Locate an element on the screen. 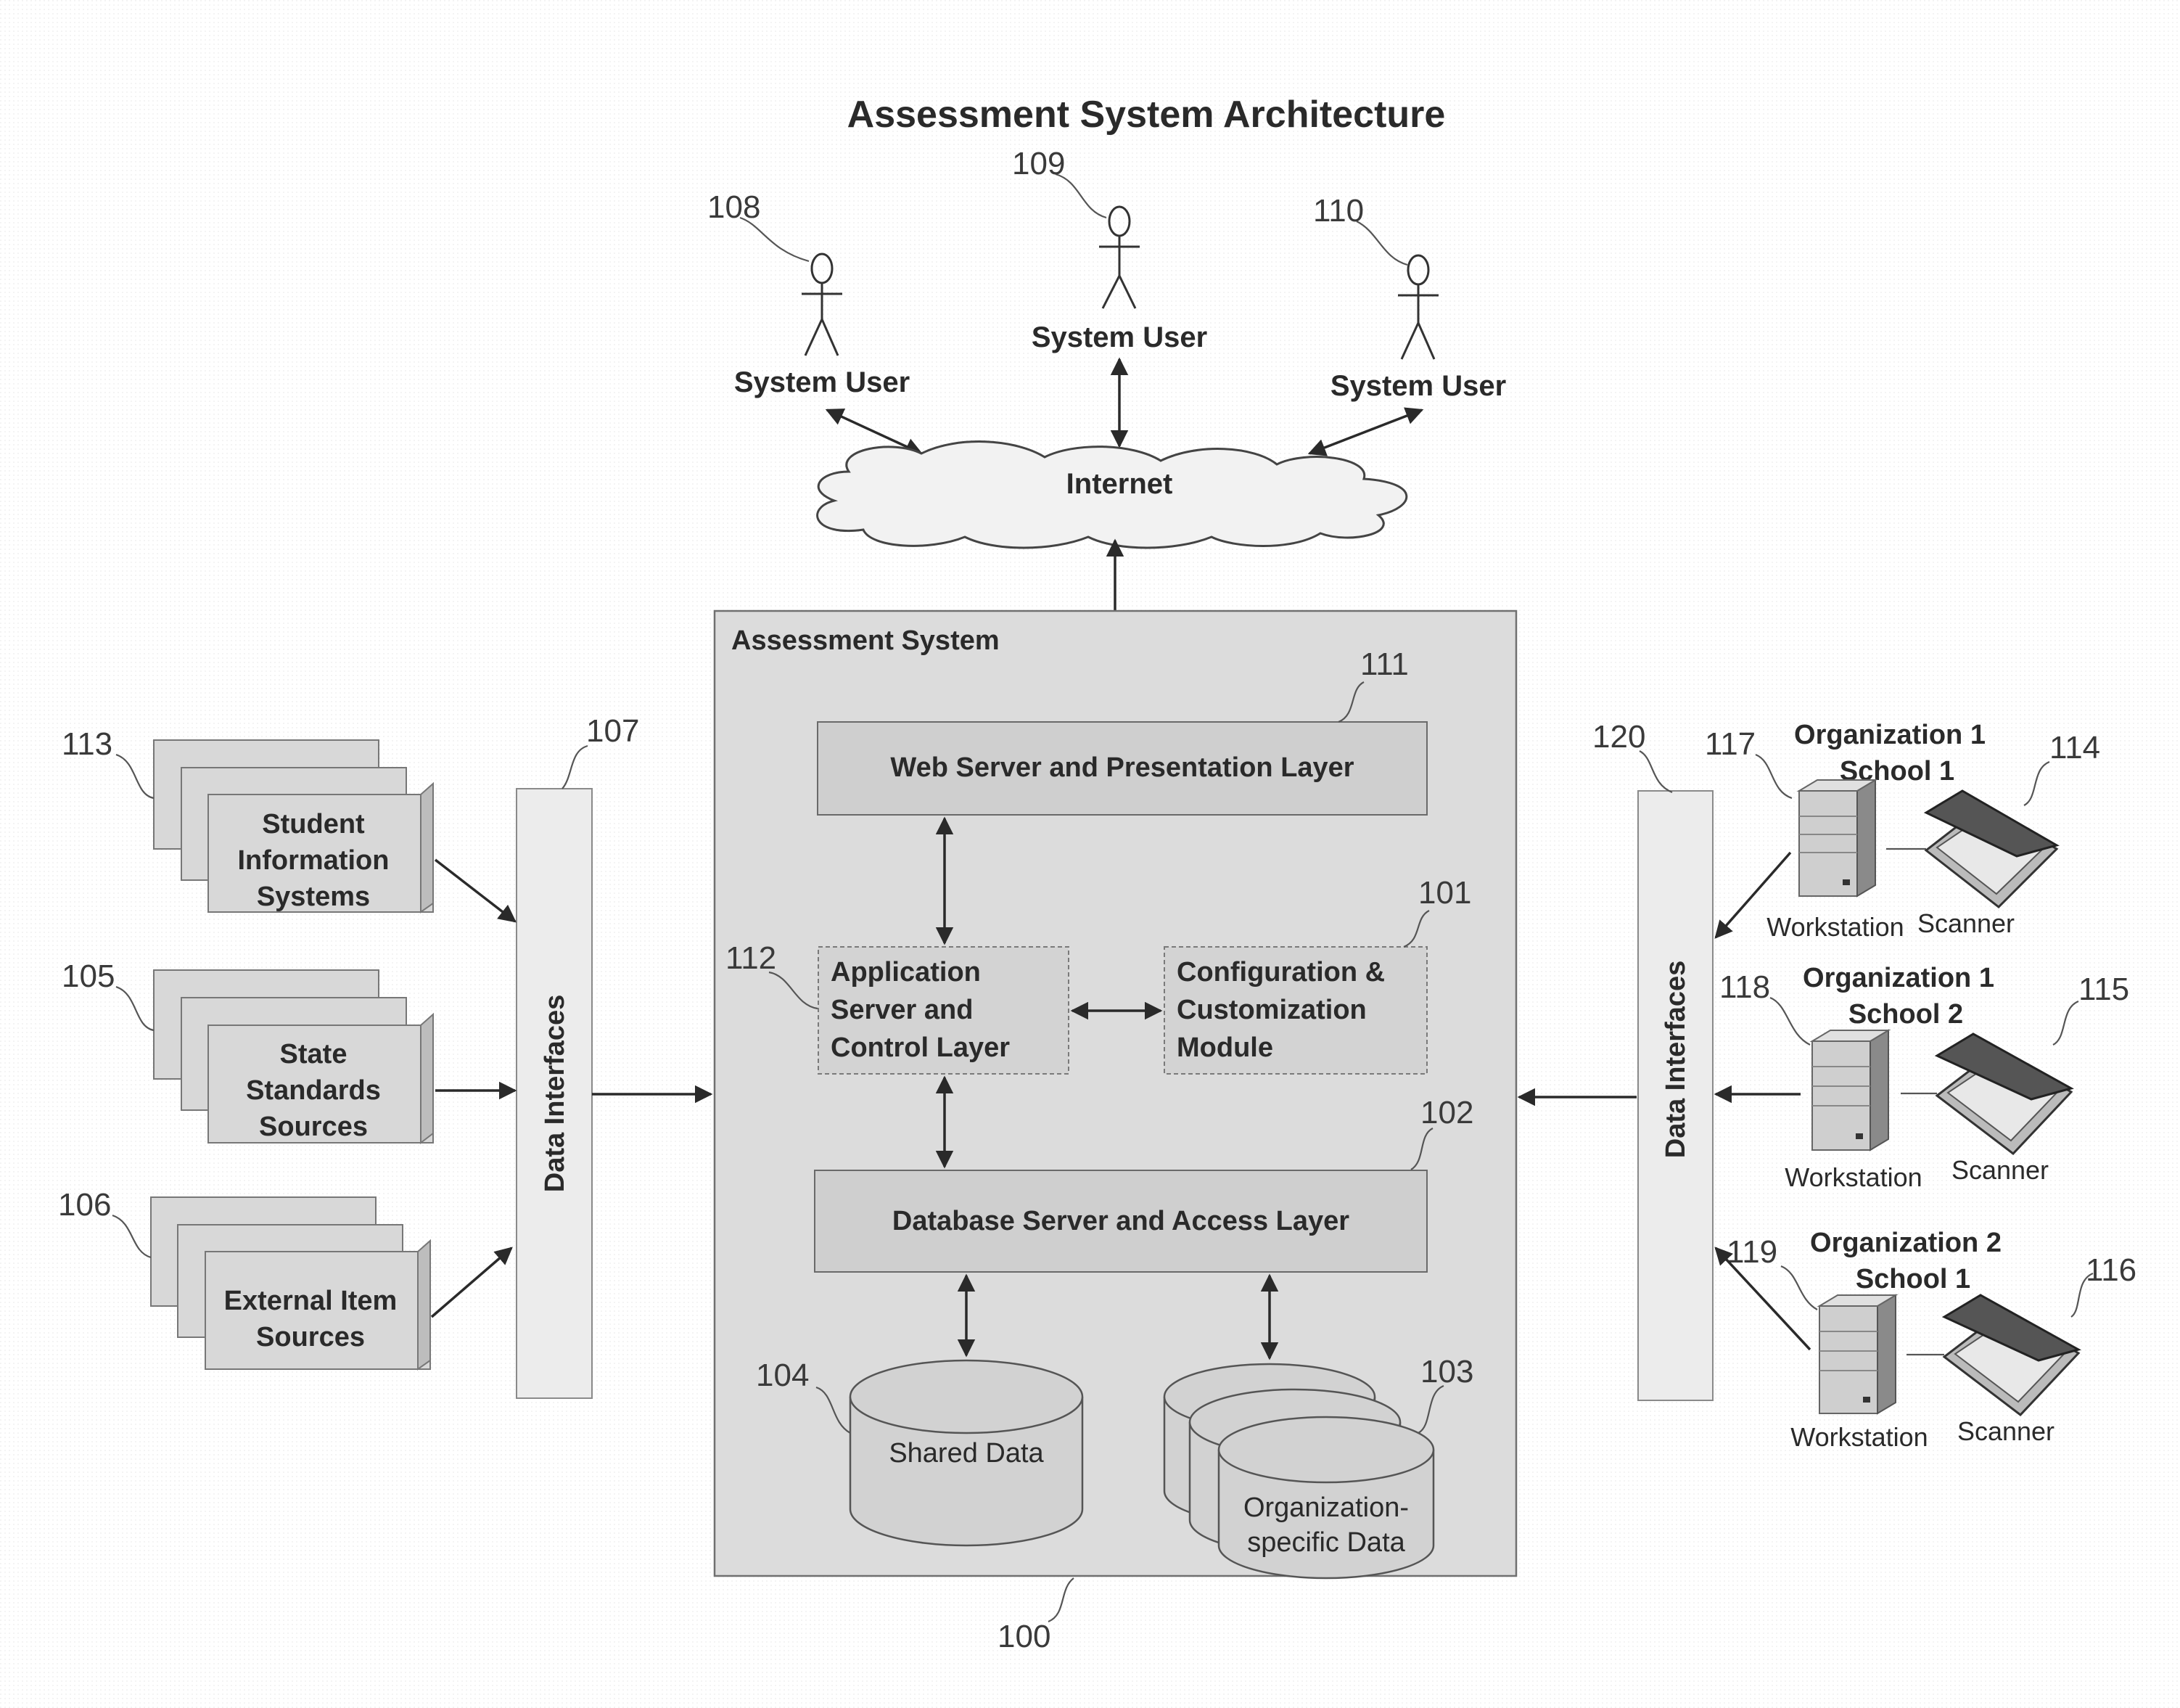 The image size is (2180, 1708). config-line-1: Configuration & is located at coordinates (1281, 973).